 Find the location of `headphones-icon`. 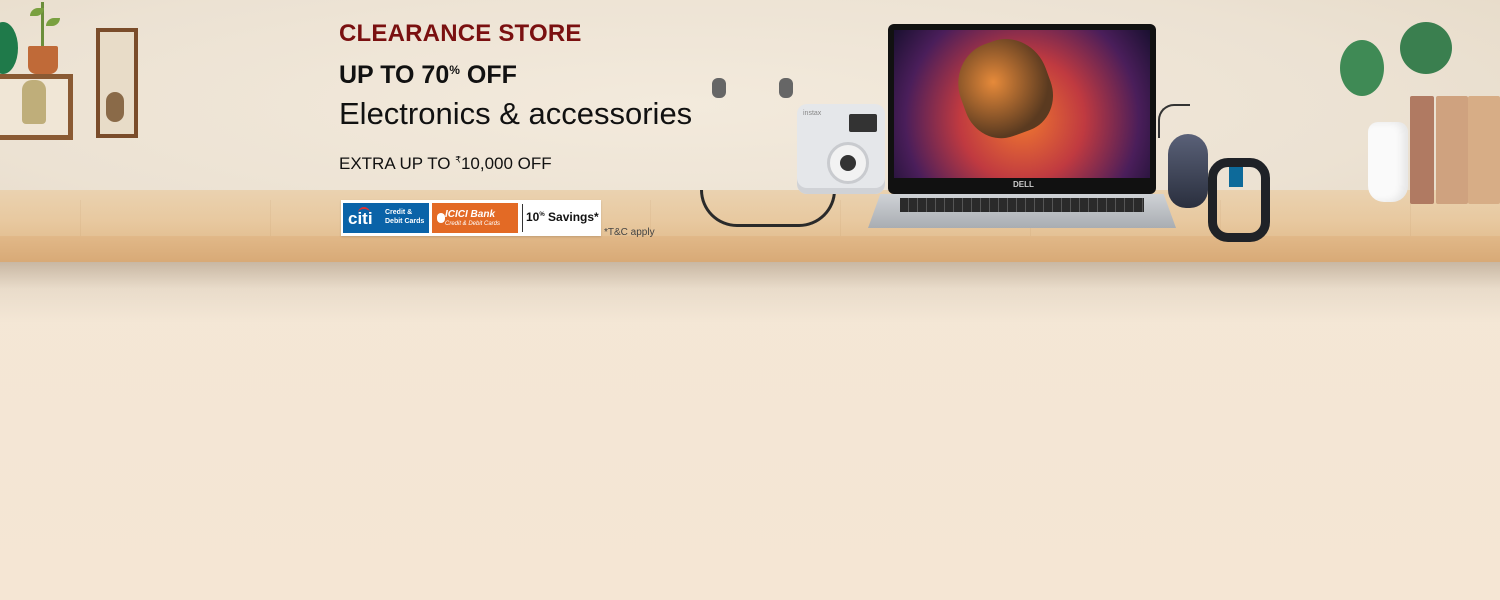

headphones-icon is located at coordinates (719, 88).